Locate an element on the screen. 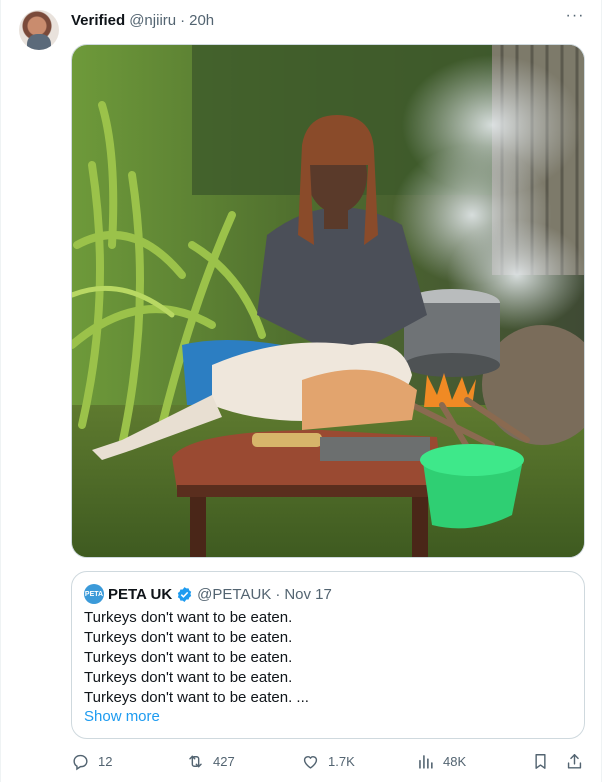  action-bar: 12 427 1.7K 48K is located at coordinates (329, 762).